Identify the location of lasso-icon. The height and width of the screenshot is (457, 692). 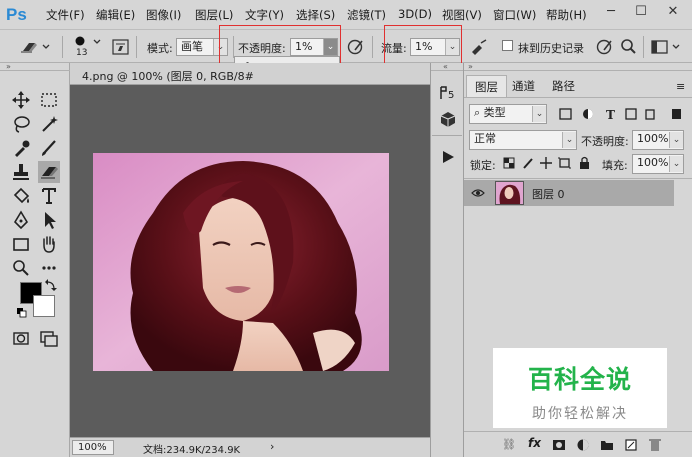
(22, 124).